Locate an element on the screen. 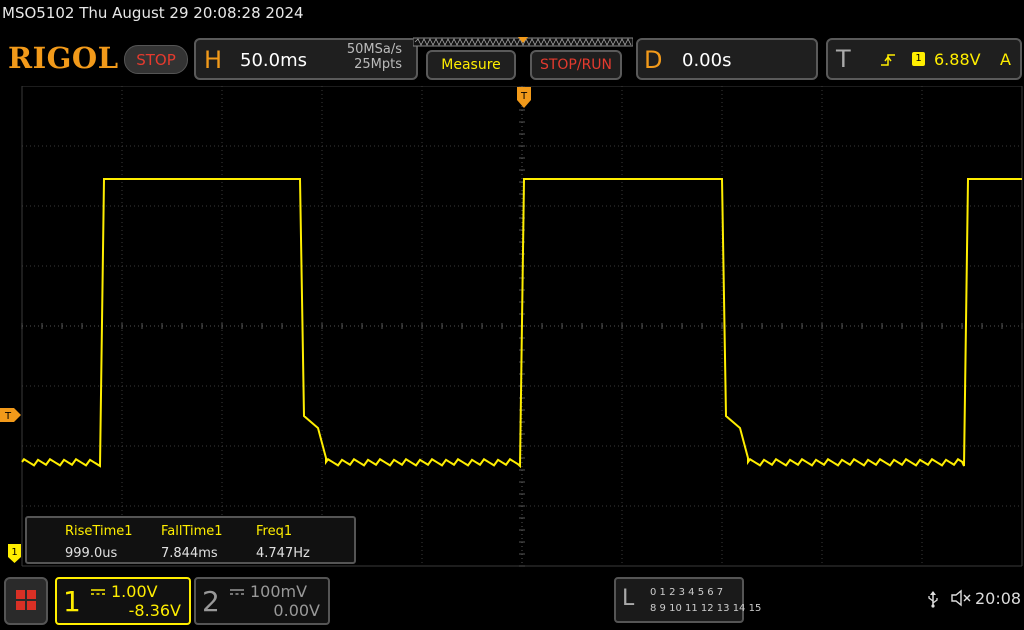 This screenshot has height=630, width=1024. memory-position-strip is located at coordinates (523, 42).